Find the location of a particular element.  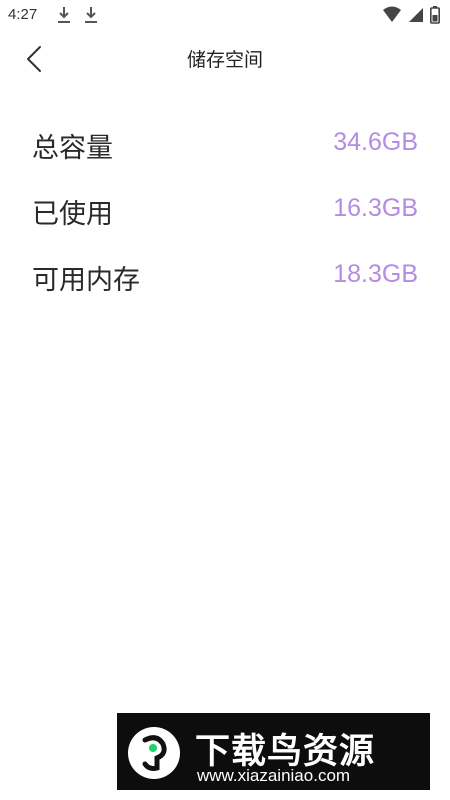

top-app-bar: 储存空间 is located at coordinates (225, 58).